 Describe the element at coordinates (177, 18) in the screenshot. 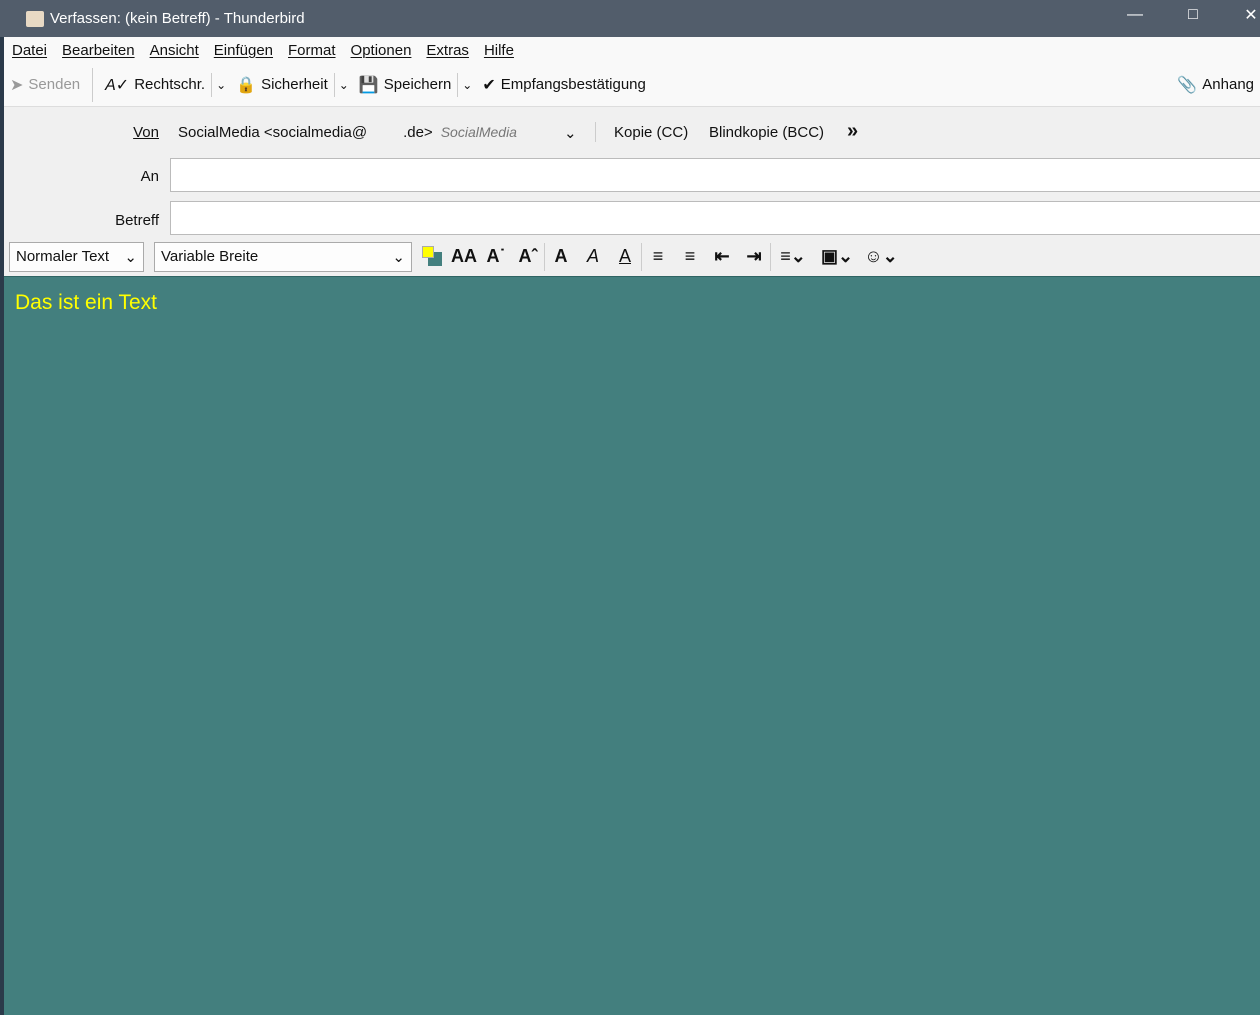

I see `window-title: Verfassen: (kein Betreff) - Thunderbird` at that location.